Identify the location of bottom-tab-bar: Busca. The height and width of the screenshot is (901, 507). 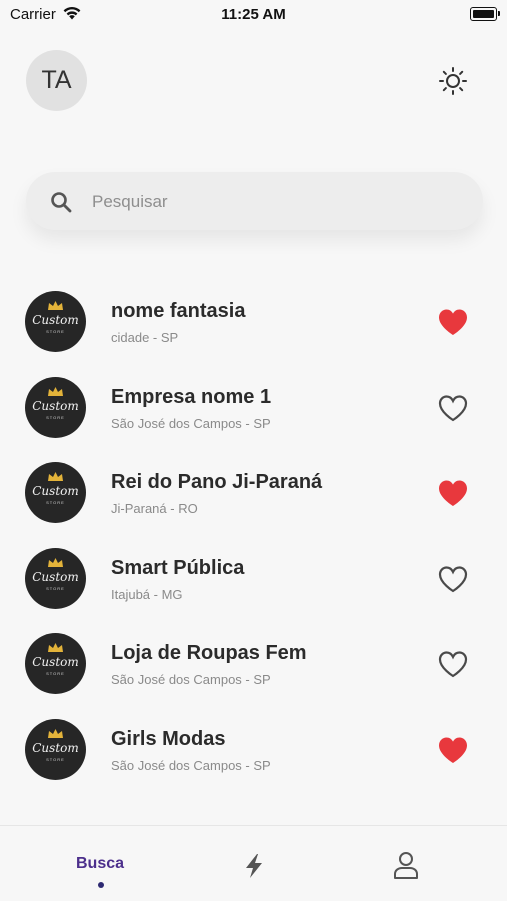
(253, 863).